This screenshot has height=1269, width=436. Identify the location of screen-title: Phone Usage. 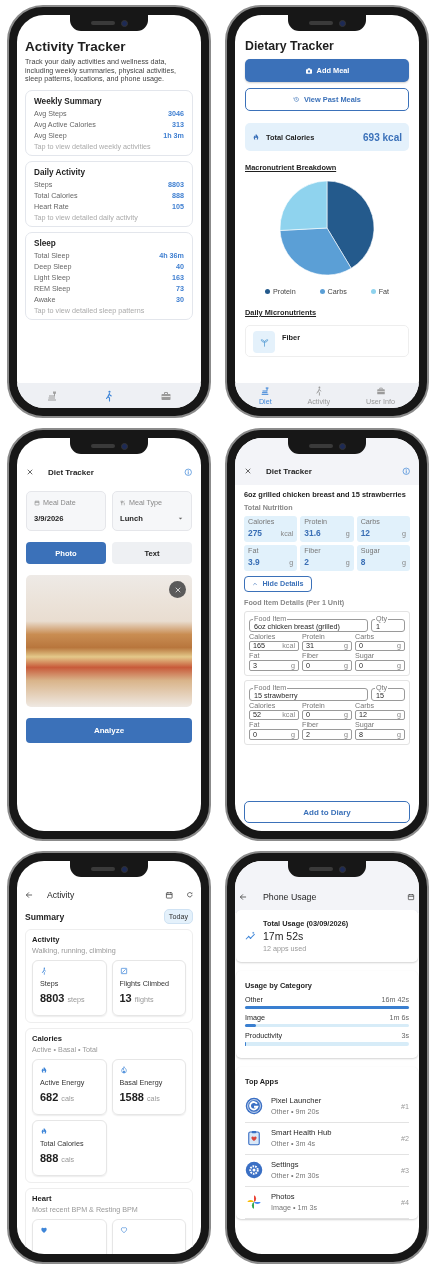
(290, 897).